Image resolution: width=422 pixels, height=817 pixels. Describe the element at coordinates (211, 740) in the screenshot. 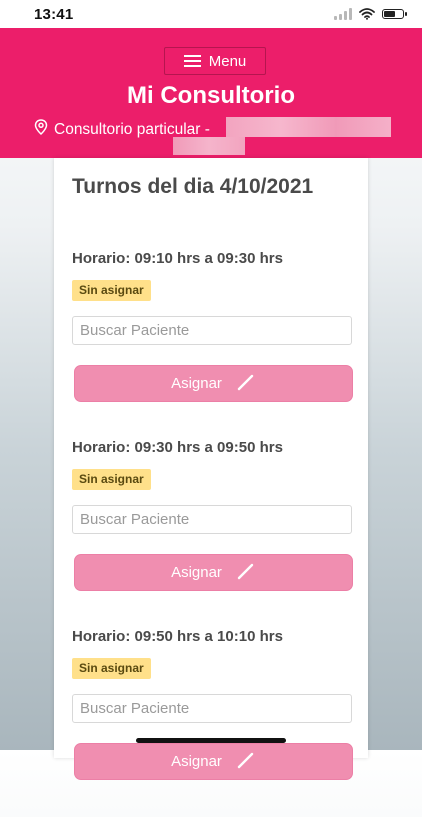

I see `home-indicator` at that location.